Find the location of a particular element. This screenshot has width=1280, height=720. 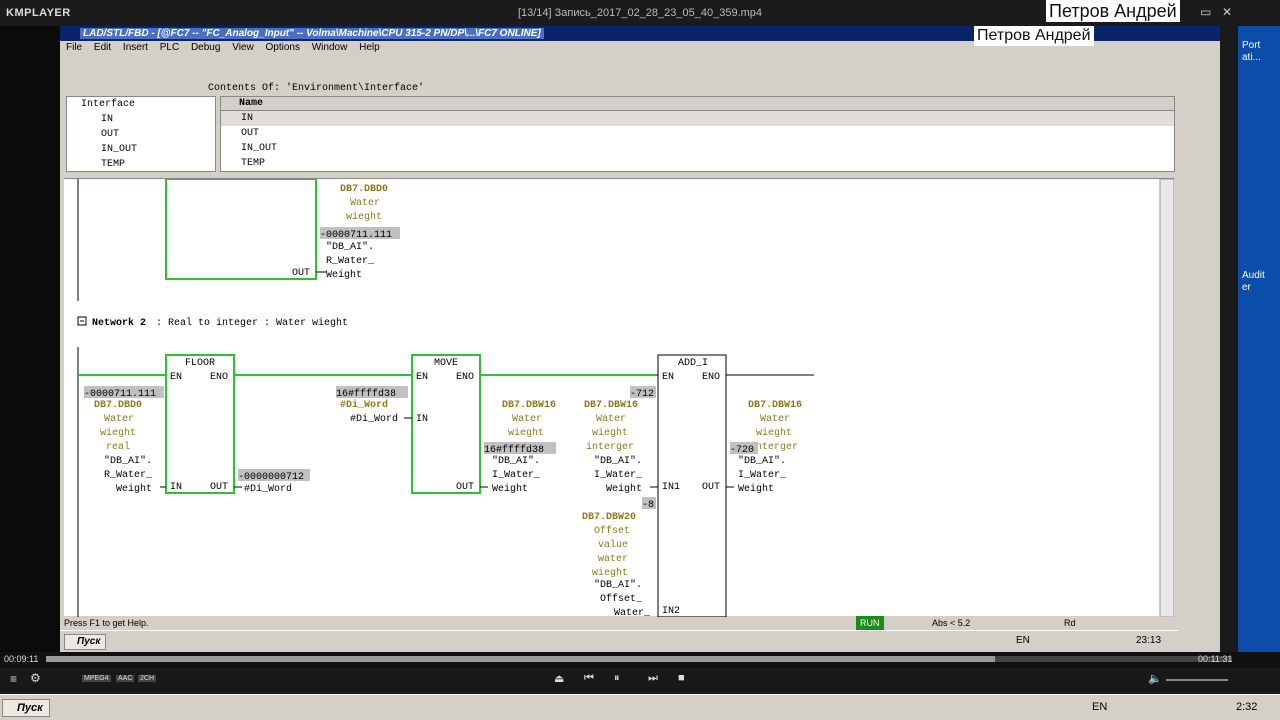

network1-comment: wieght is located at coordinates (364, 217).